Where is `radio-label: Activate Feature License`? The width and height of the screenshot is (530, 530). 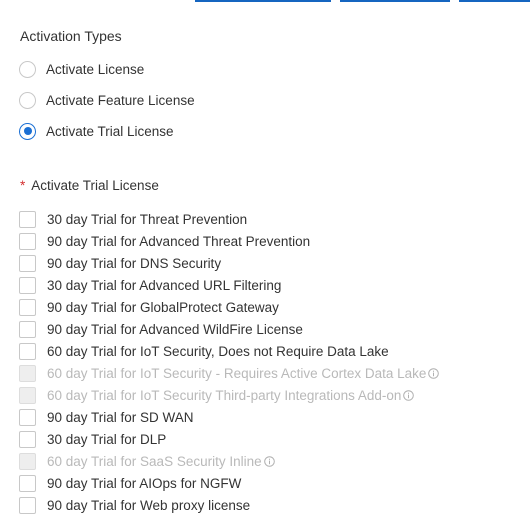
radio-label: Activate Feature License is located at coordinates (120, 100).